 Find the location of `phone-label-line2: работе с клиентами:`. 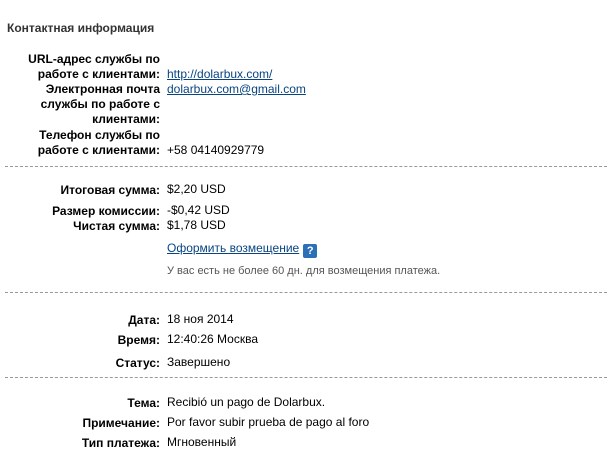

phone-label-line2: работе с клиентами: is located at coordinates (98, 150).